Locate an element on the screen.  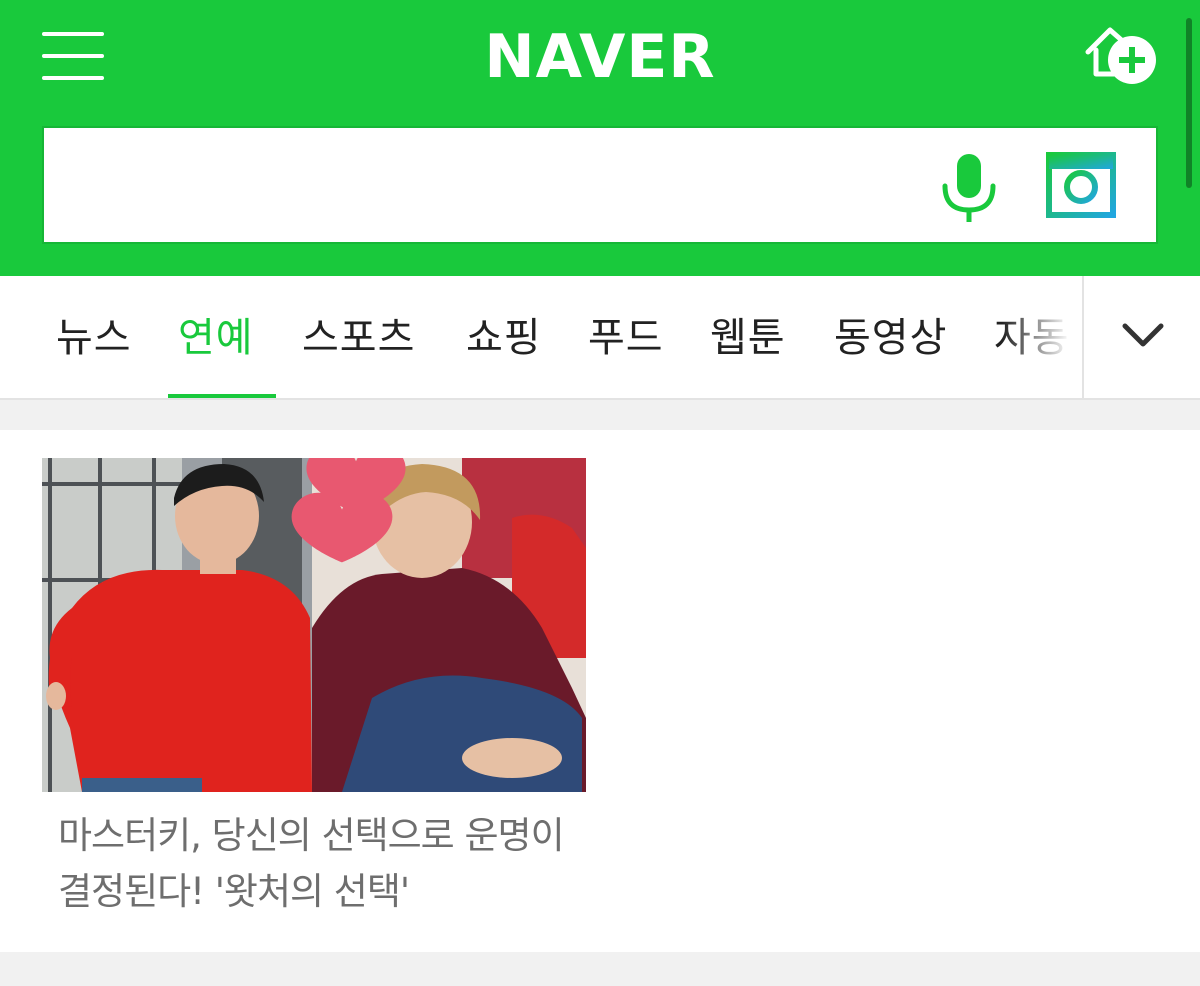
tabs-fade-overlay is located at coordinates (1042, 337).